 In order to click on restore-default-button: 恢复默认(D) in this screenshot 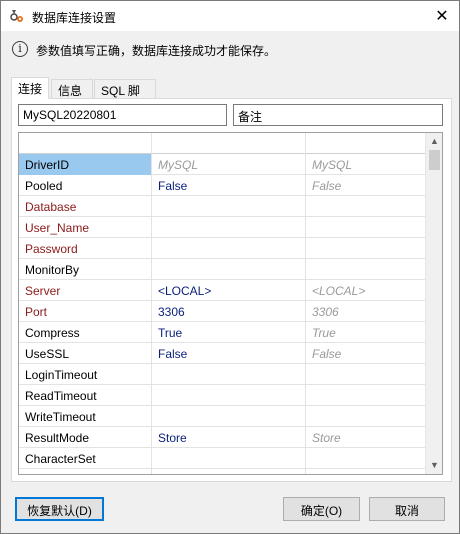, I will do `click(59, 509)`.